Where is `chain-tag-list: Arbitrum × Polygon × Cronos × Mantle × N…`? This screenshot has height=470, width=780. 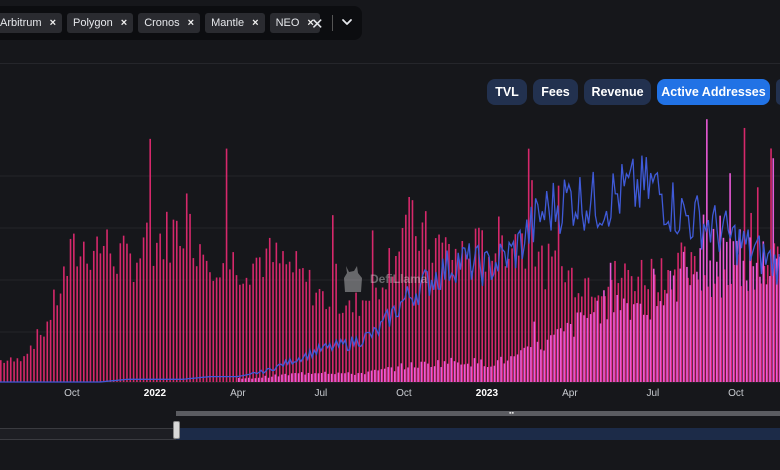
chain-tag-list: Arbitrum × Polygon × Cronos × Mantle × N… is located at coordinates (160, 23).